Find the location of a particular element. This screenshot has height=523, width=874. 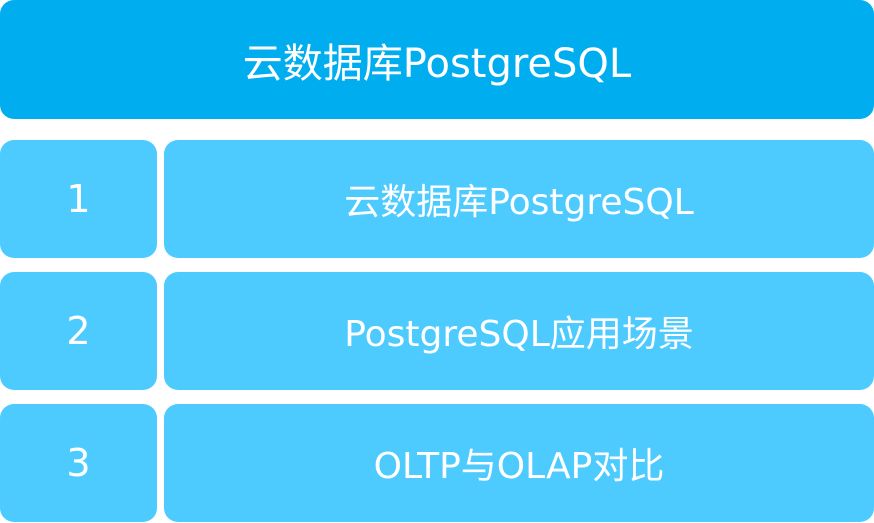

item-number-cell: 3 is located at coordinates (78, 463).